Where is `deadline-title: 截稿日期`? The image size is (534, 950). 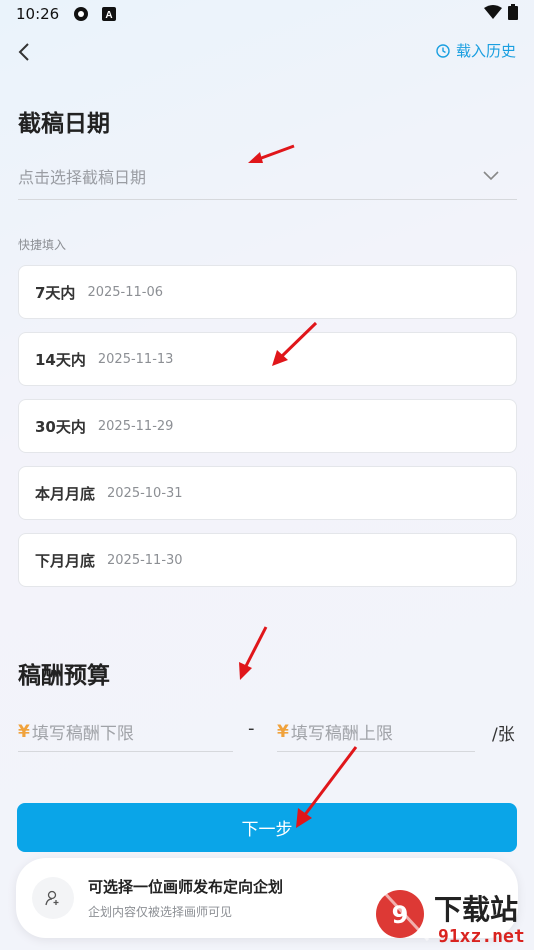 deadline-title: 截稿日期 is located at coordinates (64, 124).